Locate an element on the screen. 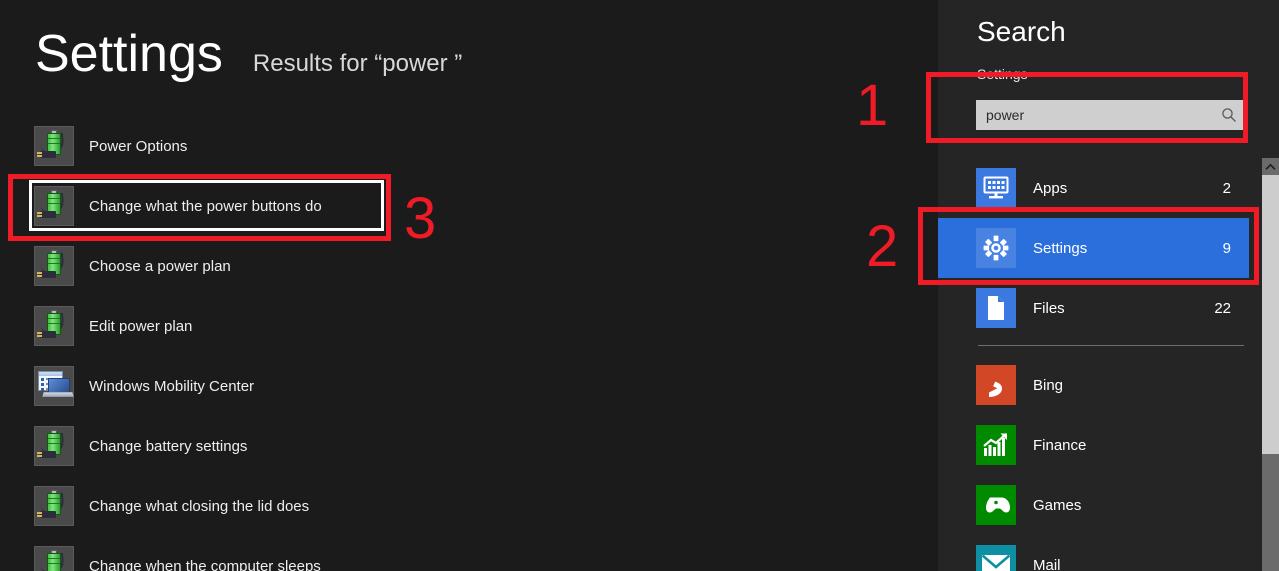 The image size is (1279, 571). result-item: Choose a power plan is located at coordinates (314, 266).